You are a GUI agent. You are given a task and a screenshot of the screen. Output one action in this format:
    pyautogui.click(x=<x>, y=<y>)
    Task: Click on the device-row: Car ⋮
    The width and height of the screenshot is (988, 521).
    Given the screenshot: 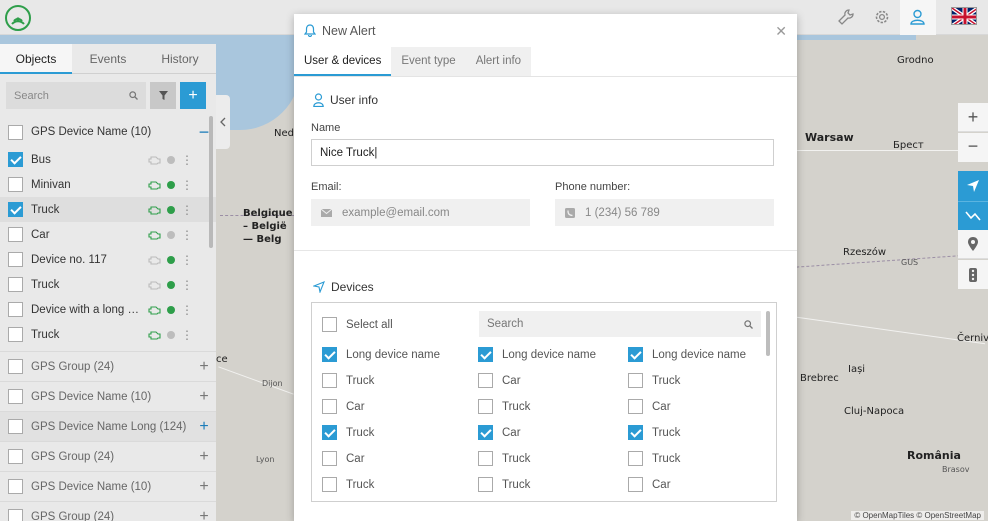 What is the action you would take?
    pyautogui.click(x=108, y=234)
    